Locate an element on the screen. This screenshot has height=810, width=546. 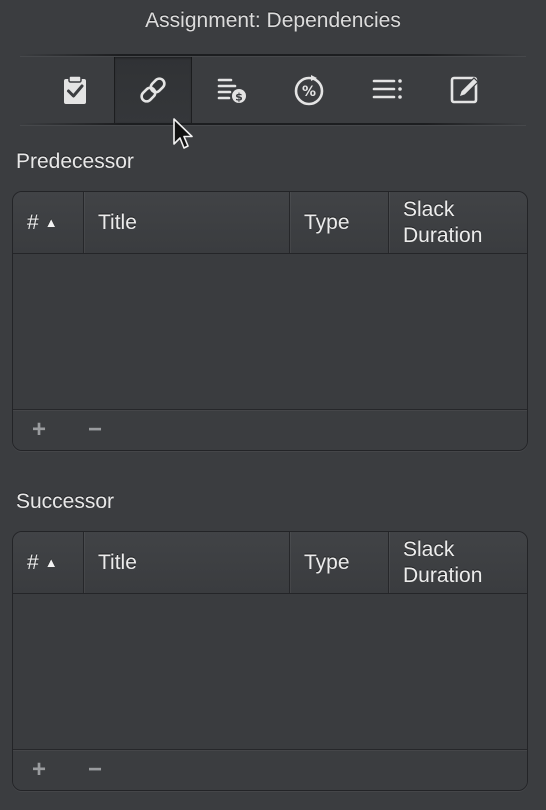
toolbar-top-divider is located at coordinates (273, 55).